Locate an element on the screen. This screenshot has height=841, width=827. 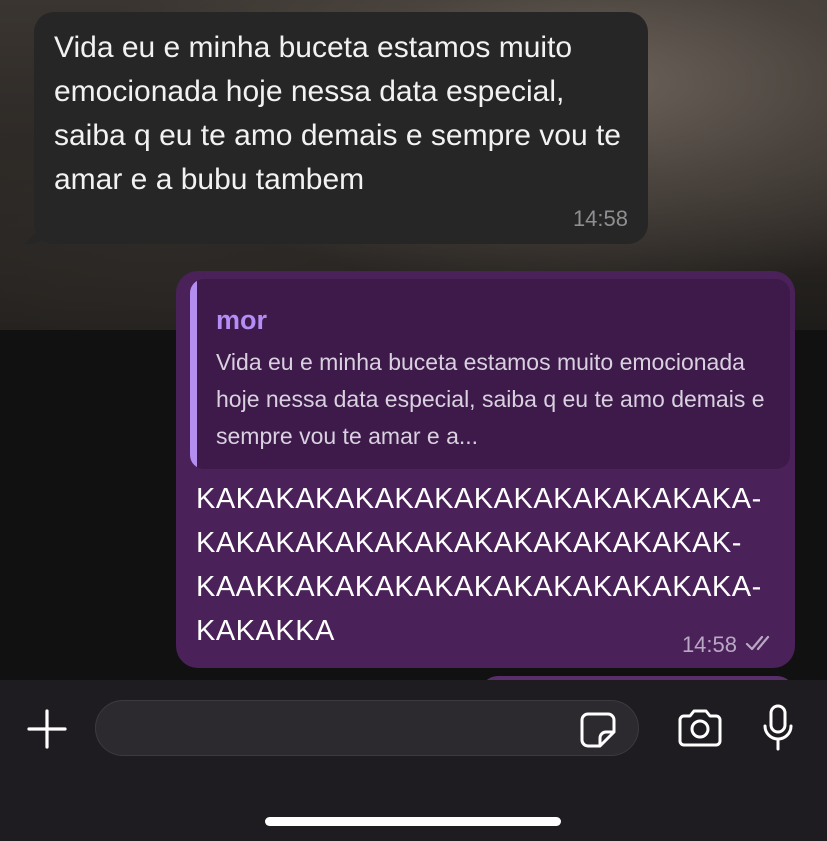
outgoing-message-line: KAAKKAKAKAKAKAKAKAKAKAKAKAKA- is located at coordinates (479, 587).